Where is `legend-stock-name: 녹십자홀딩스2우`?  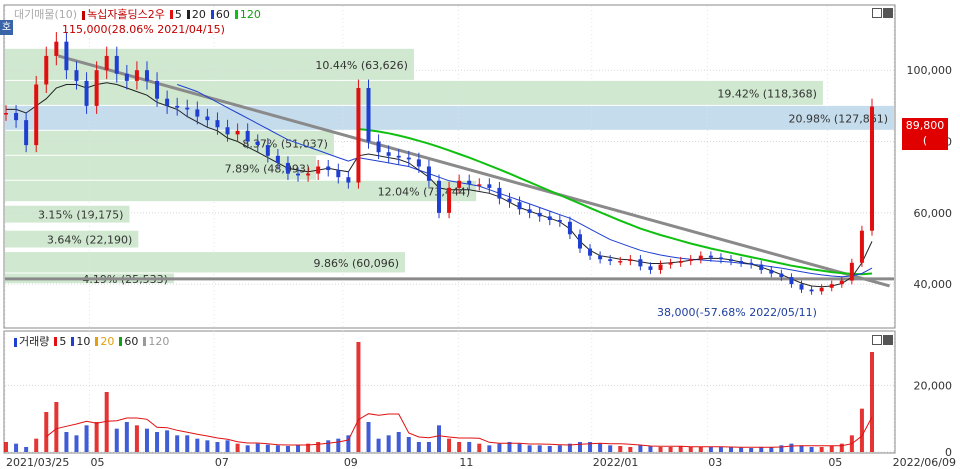 legend-stock-name: 녹십자홀딩스2우 is located at coordinates (123, 14).